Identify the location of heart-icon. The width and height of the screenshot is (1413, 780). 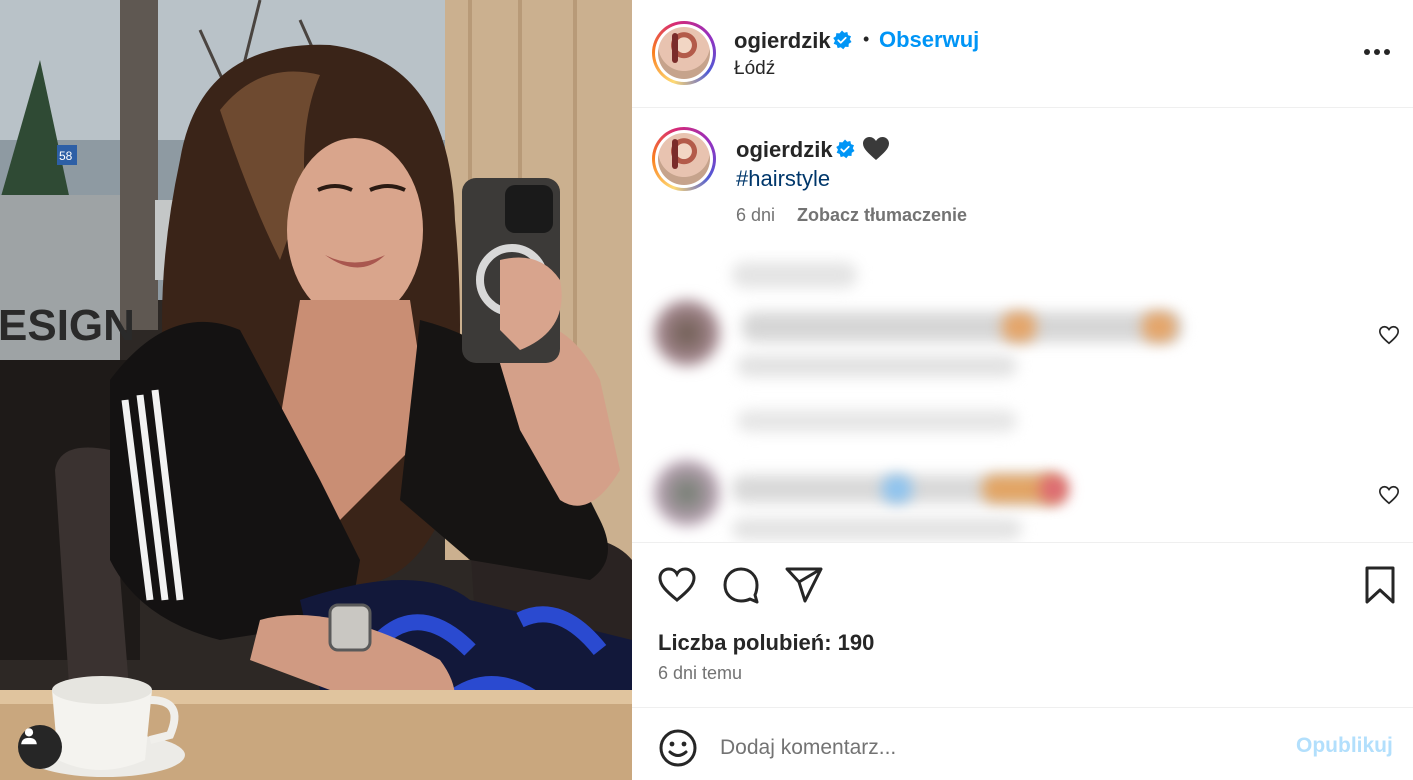
(677, 585).